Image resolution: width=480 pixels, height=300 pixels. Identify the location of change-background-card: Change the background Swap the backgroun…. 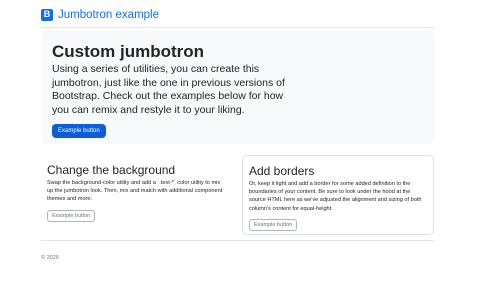
(137, 195).